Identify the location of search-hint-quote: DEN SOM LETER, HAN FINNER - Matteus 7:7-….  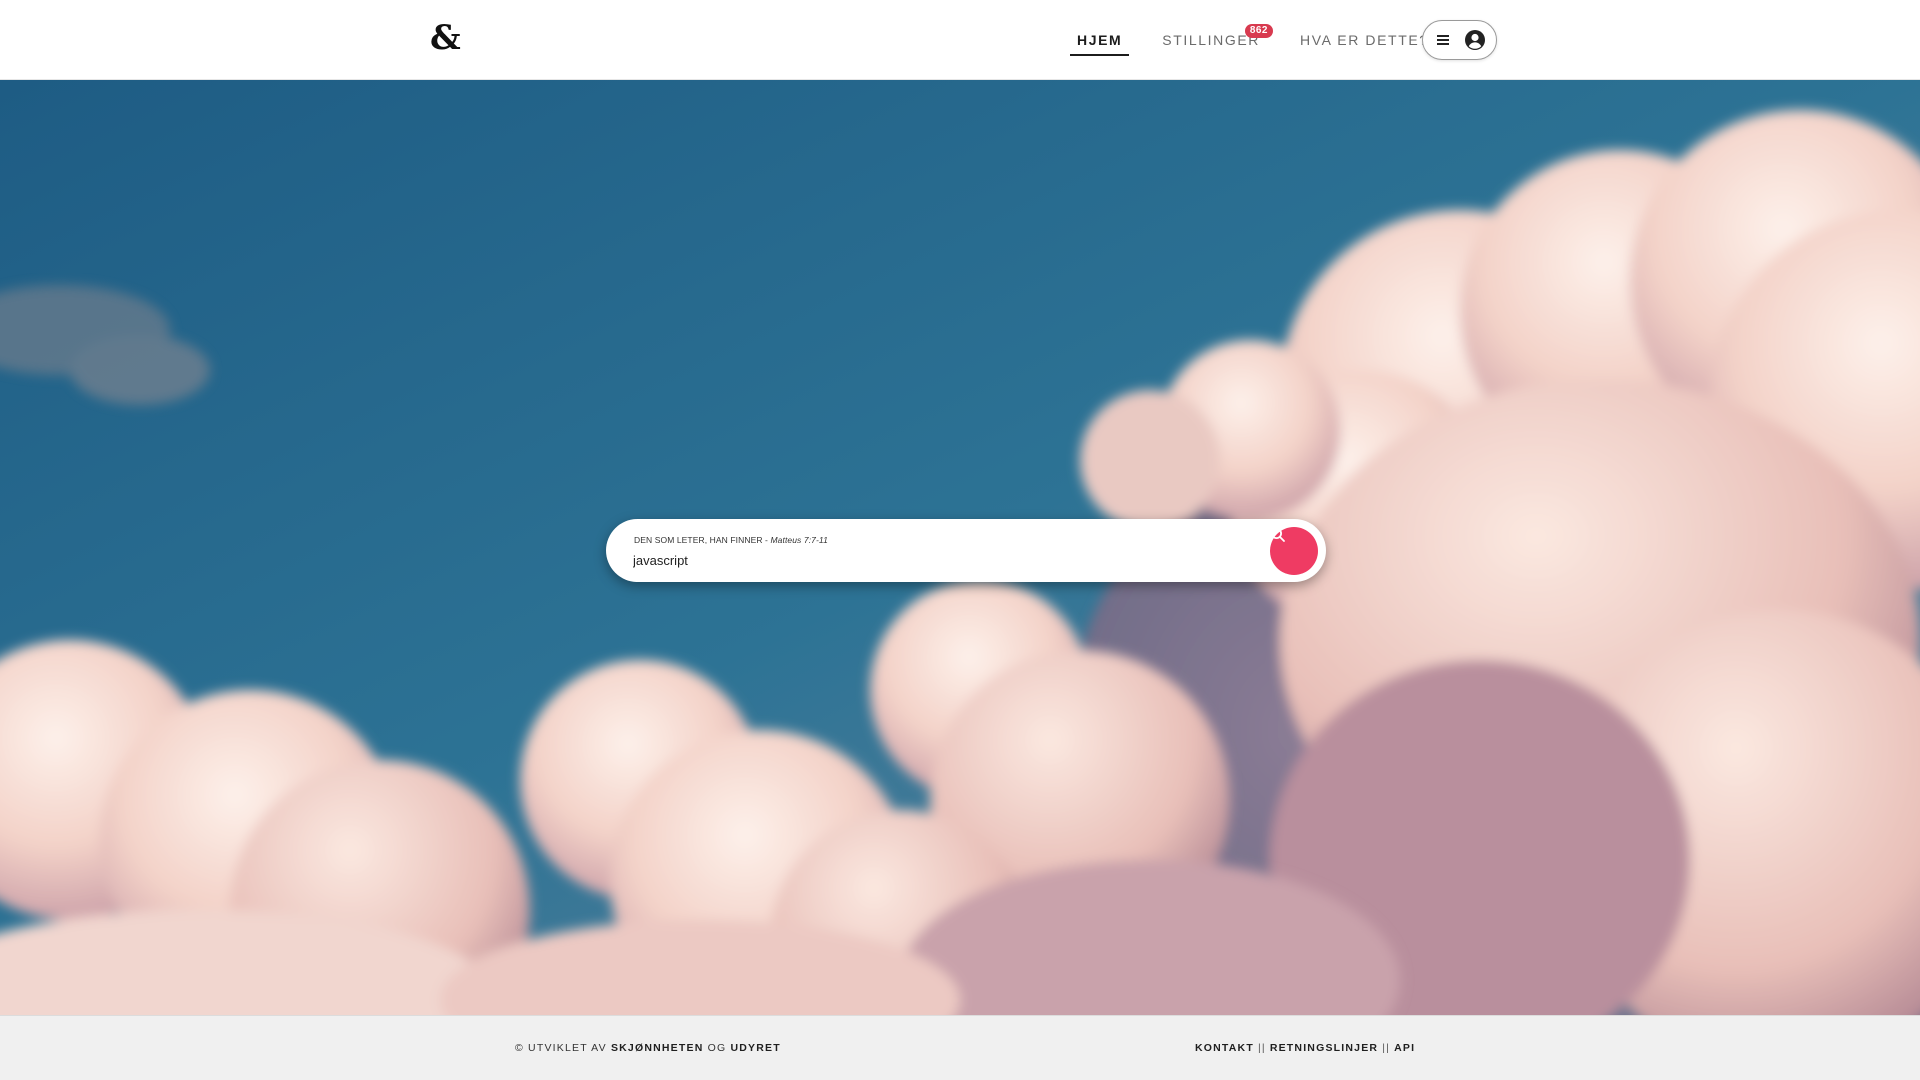
(731, 540).